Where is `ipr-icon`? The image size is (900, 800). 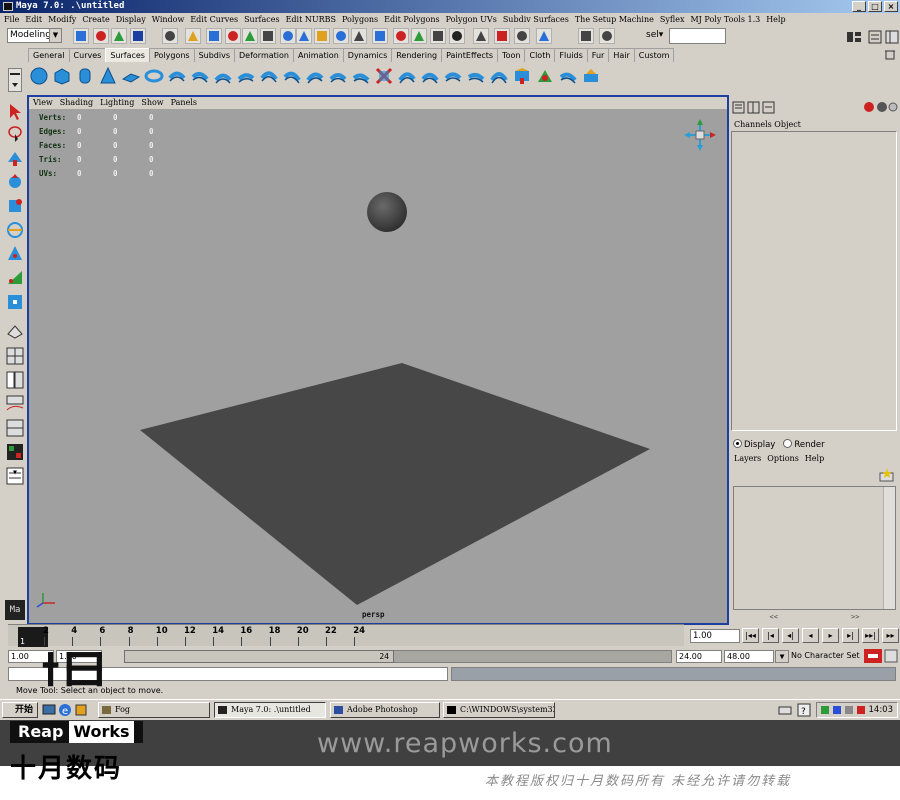
ipr-icon is located at coordinates (586, 36).